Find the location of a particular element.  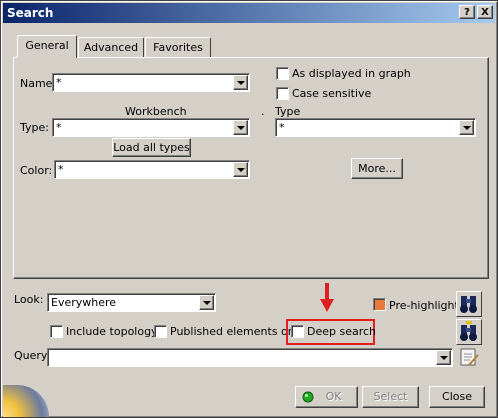

color-combo: * is located at coordinates (152, 169).